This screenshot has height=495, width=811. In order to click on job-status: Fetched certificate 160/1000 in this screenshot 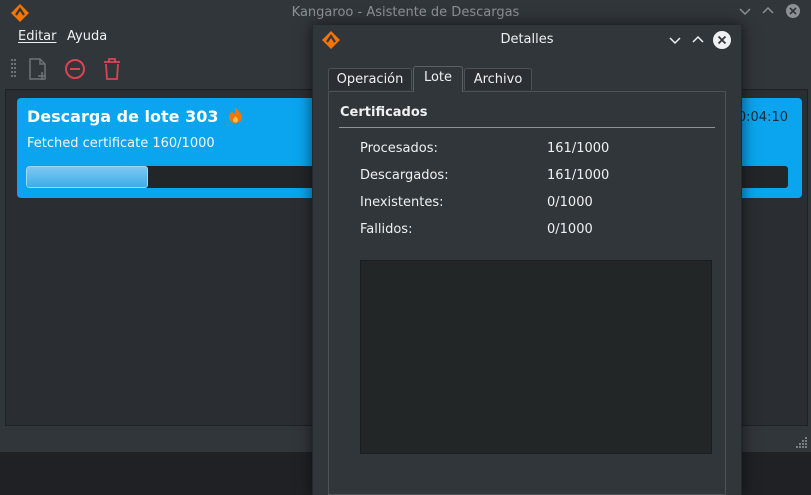, I will do `click(121, 143)`.